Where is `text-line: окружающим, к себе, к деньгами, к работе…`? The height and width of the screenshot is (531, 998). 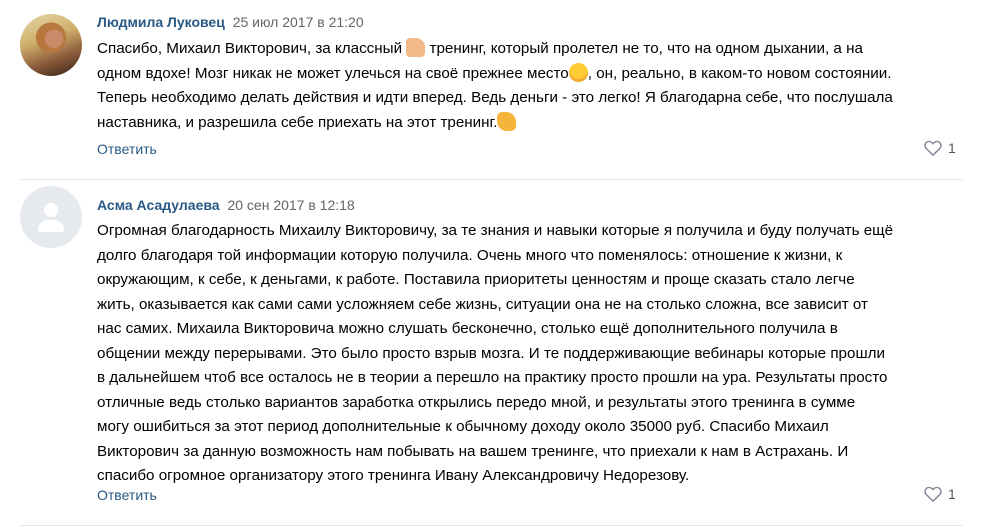 text-line: окружающим, к себе, к деньгами, к работе… is located at coordinates (476, 279).